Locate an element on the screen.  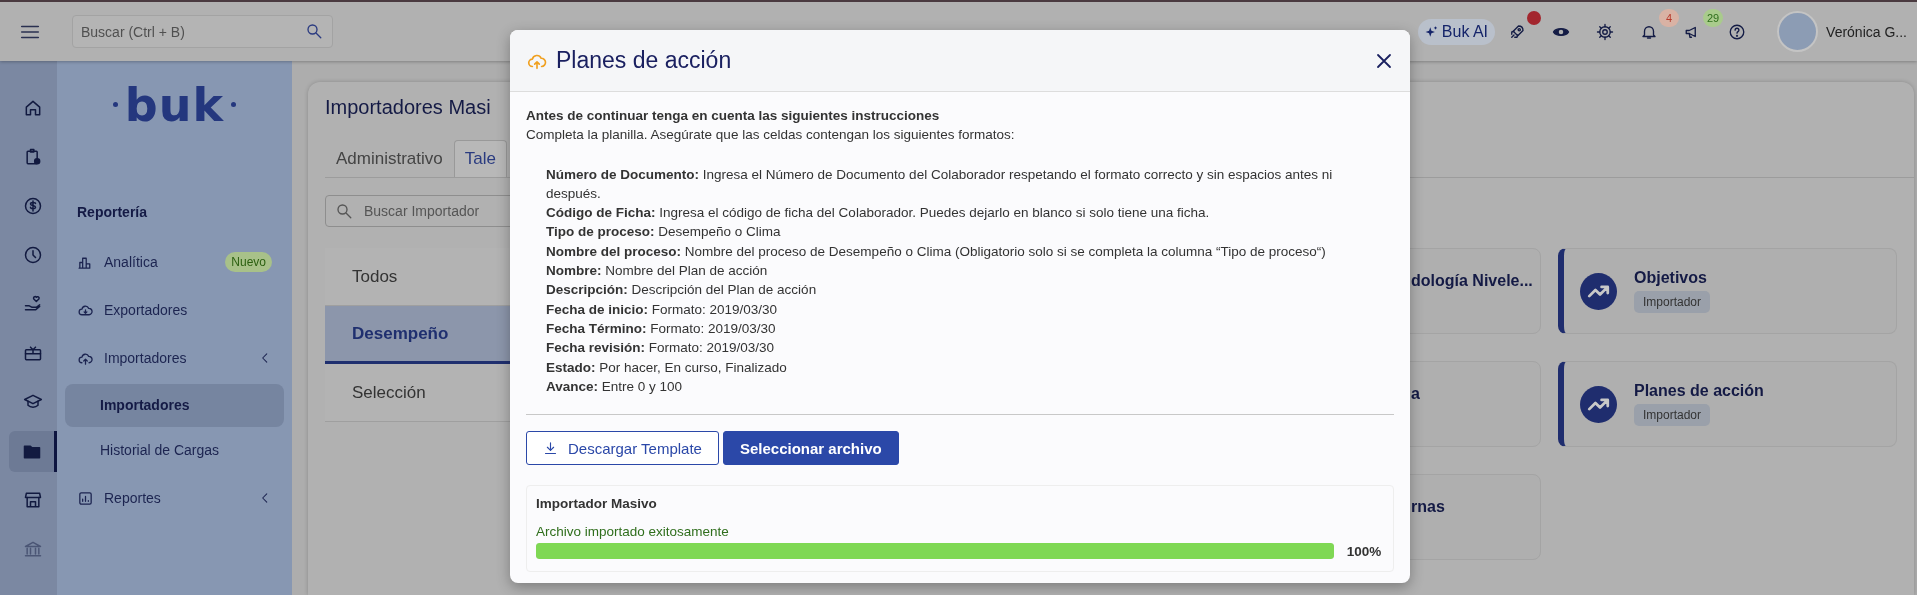
section-title: Reportería is located at coordinates (112, 212).